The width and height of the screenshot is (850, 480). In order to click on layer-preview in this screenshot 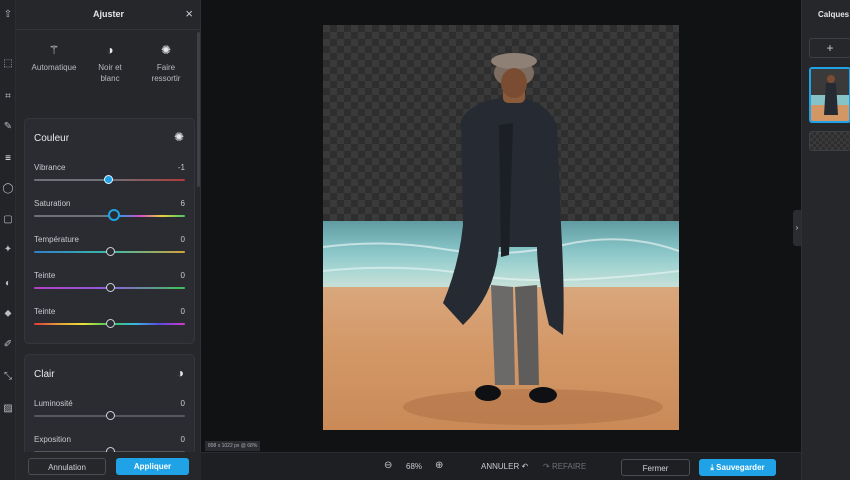, I will do `click(830, 95)`.